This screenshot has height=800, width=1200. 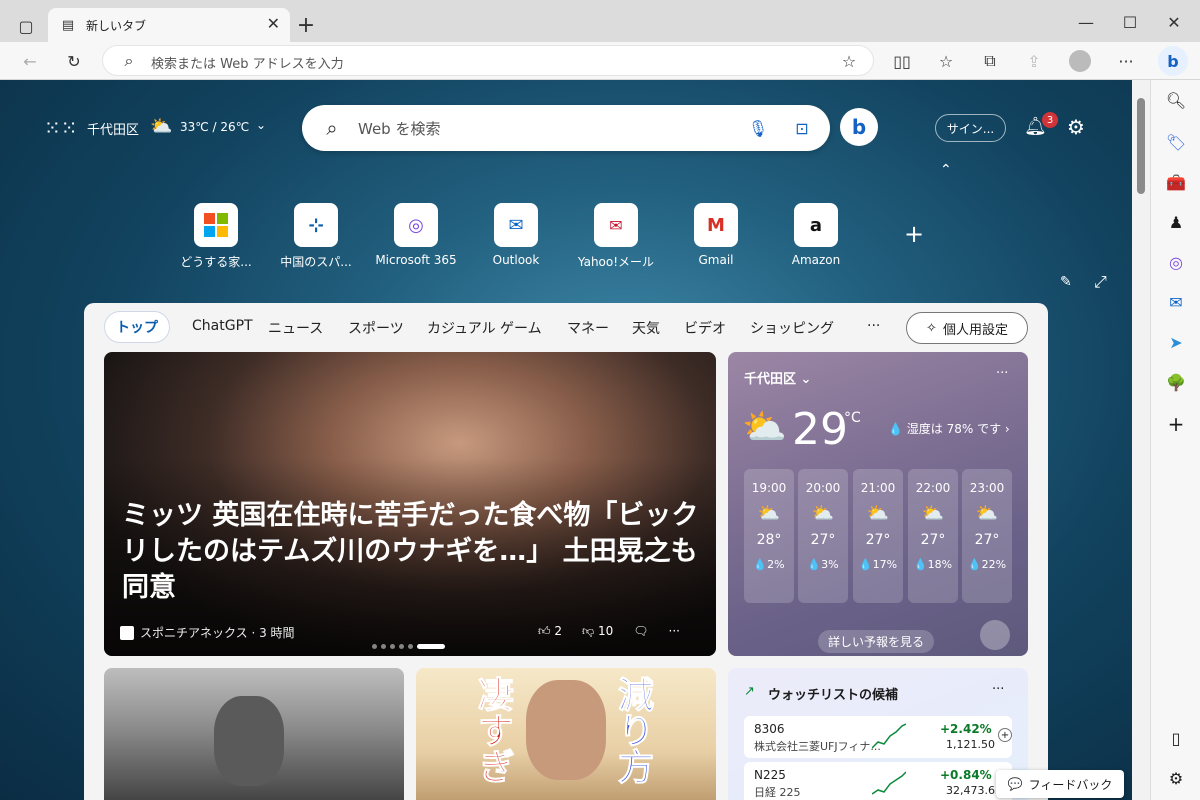 I want to click on weather-more-icon: ···, so click(x=1002, y=373).